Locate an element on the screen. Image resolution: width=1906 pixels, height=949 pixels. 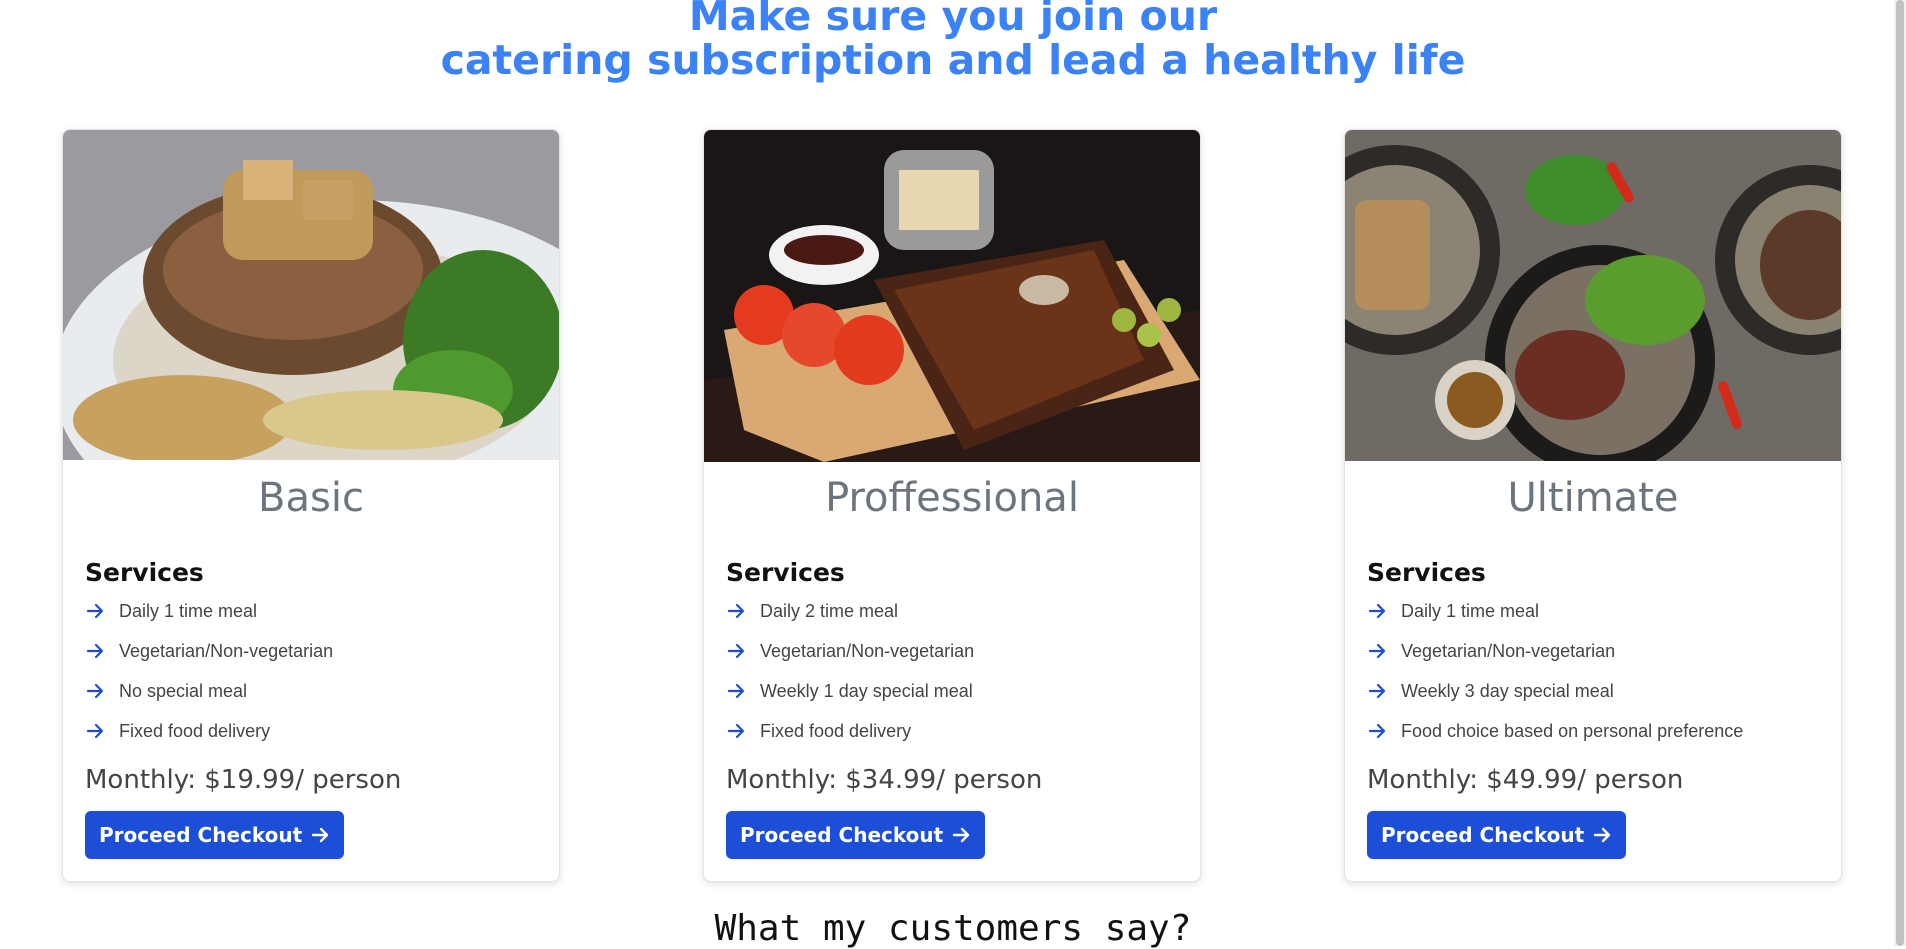
list-item: Daily 2 time meal is located at coordinates (952, 611).